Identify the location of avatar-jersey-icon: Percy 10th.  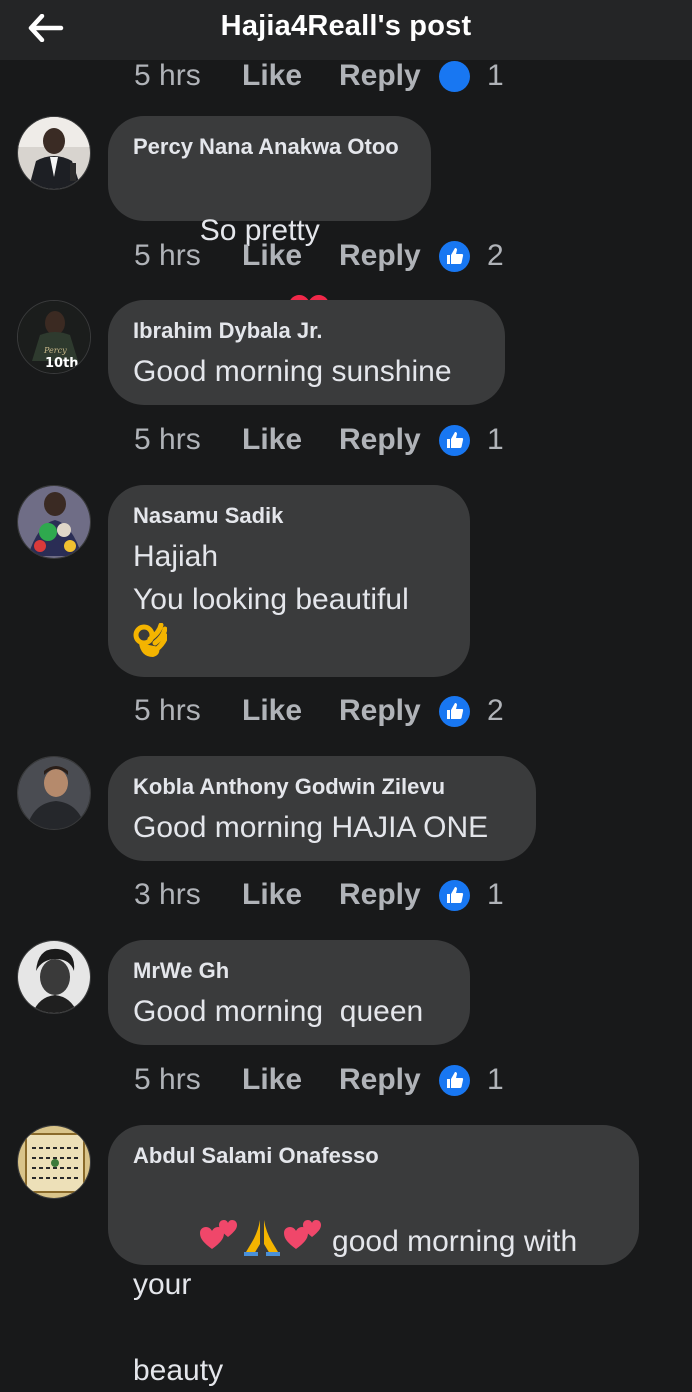
(54, 337).